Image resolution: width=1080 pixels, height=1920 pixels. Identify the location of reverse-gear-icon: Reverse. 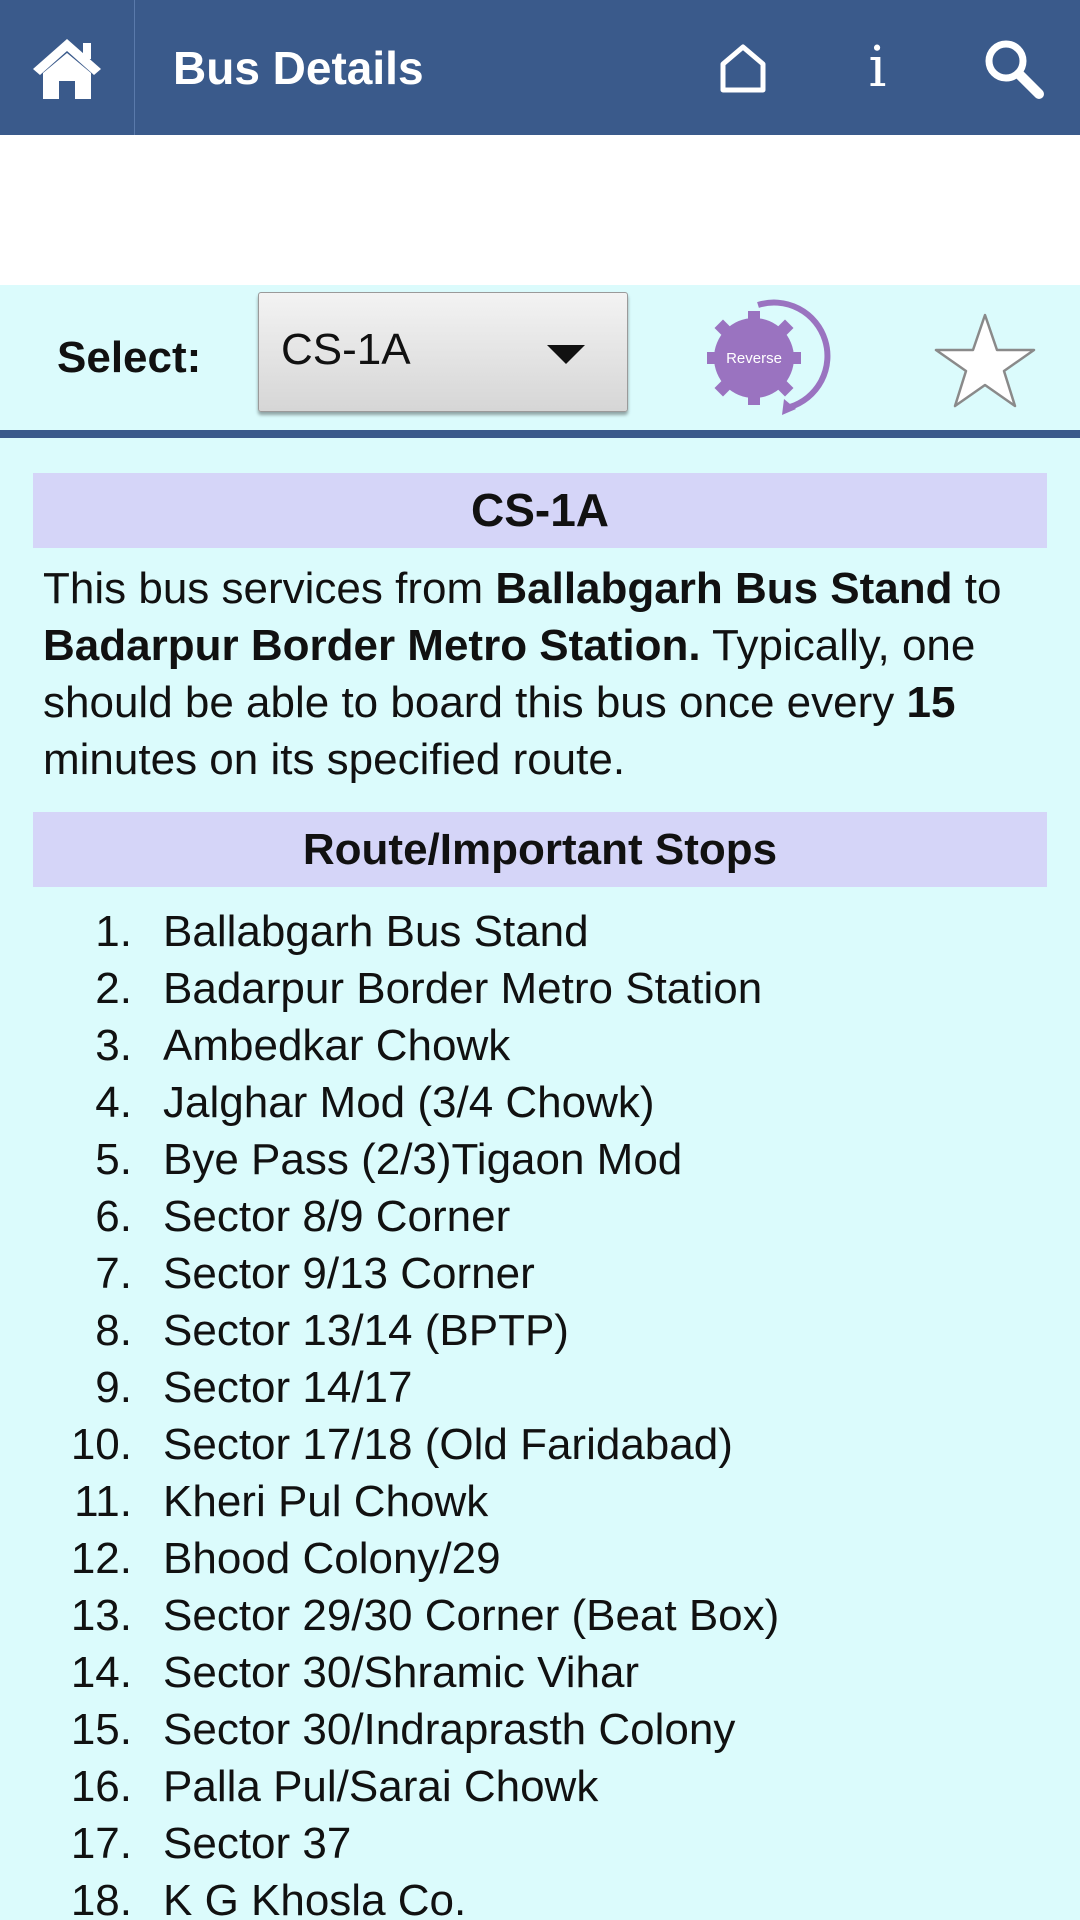
(769, 357).